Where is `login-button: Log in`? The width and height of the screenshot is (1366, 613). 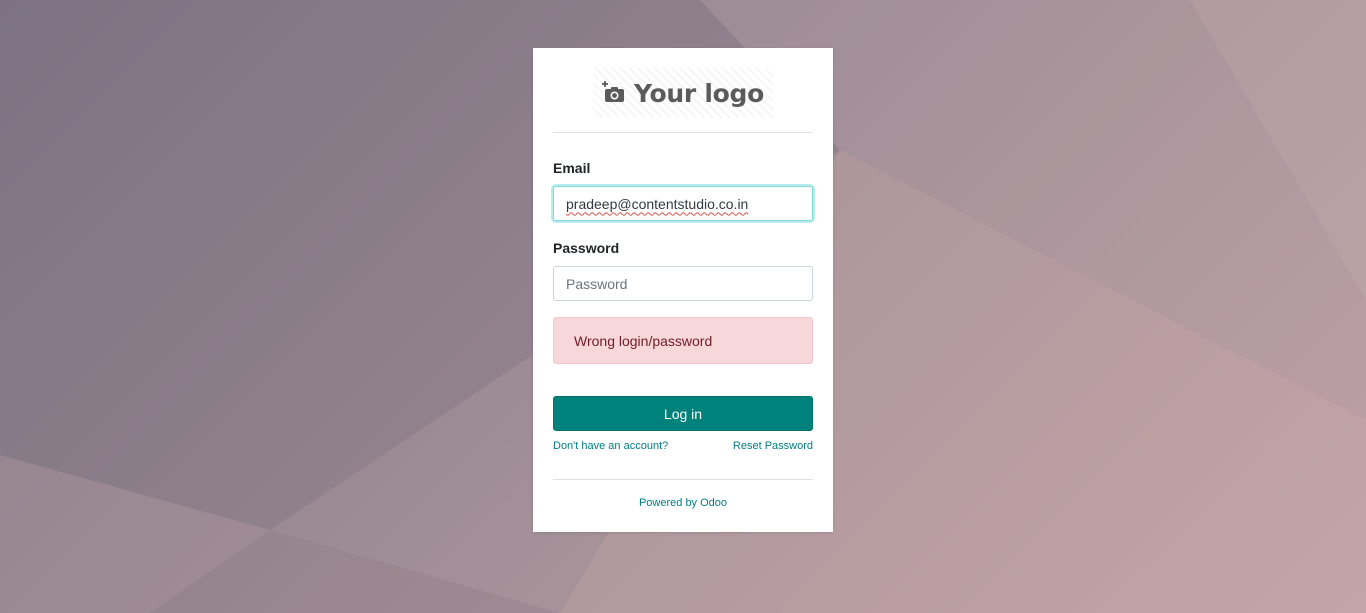
login-button: Log in is located at coordinates (683, 413).